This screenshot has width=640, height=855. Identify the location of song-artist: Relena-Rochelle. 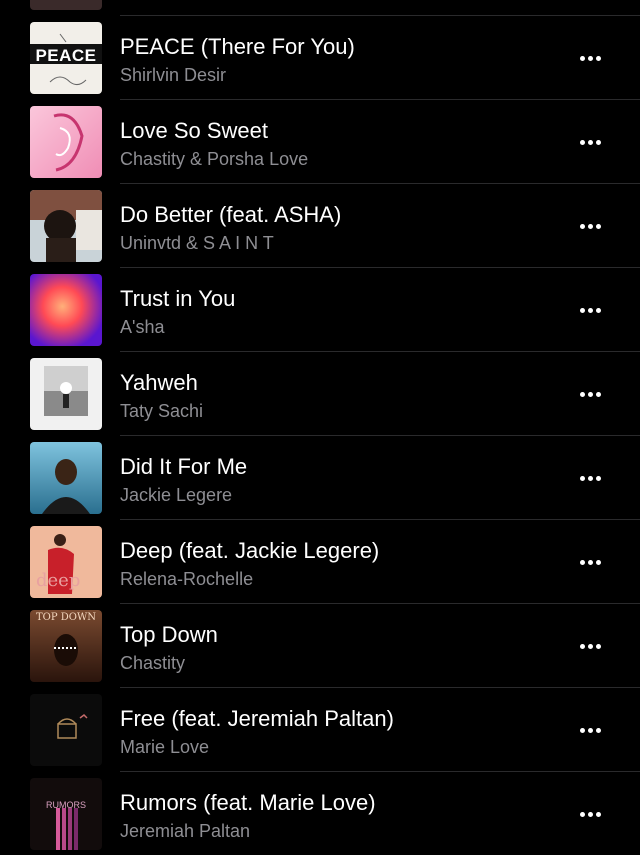
(187, 579).